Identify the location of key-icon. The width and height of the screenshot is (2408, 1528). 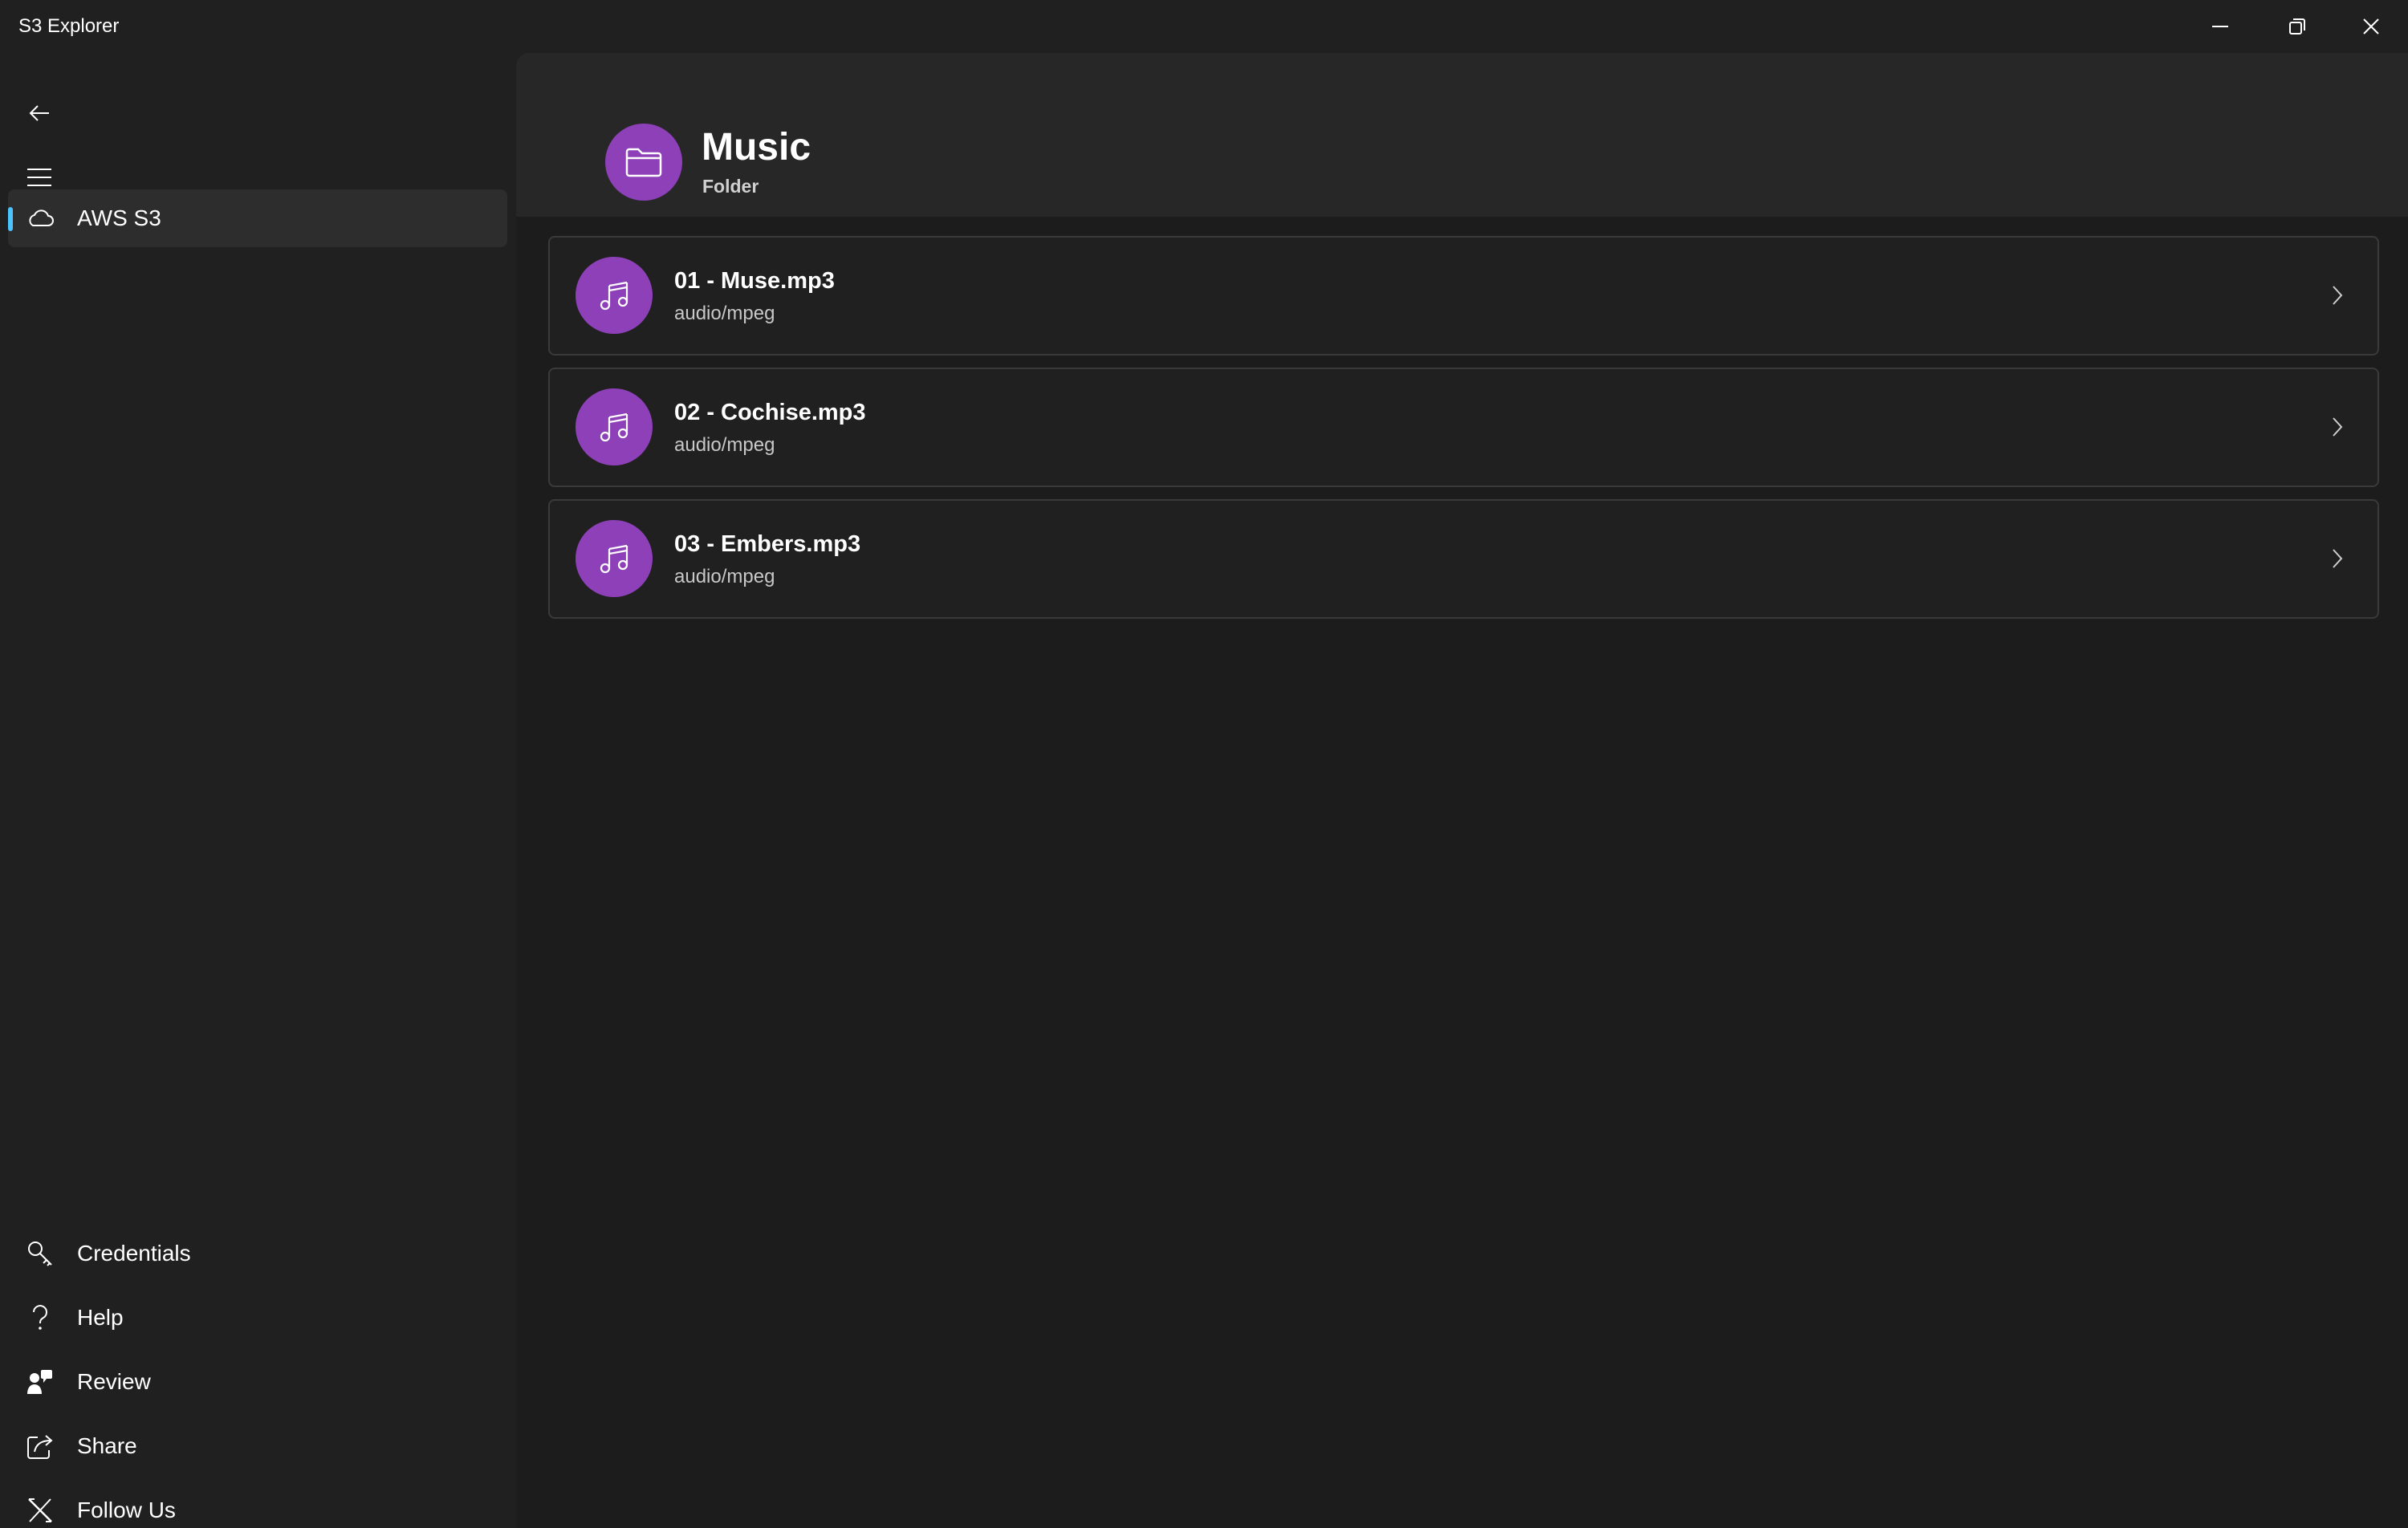
(40, 1254).